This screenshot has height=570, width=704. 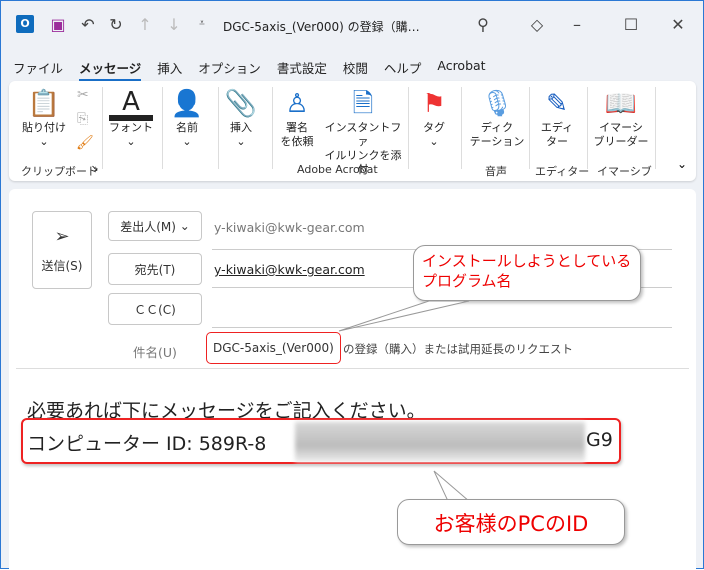 I want to click on save-icon: ▣, so click(x=58, y=24).